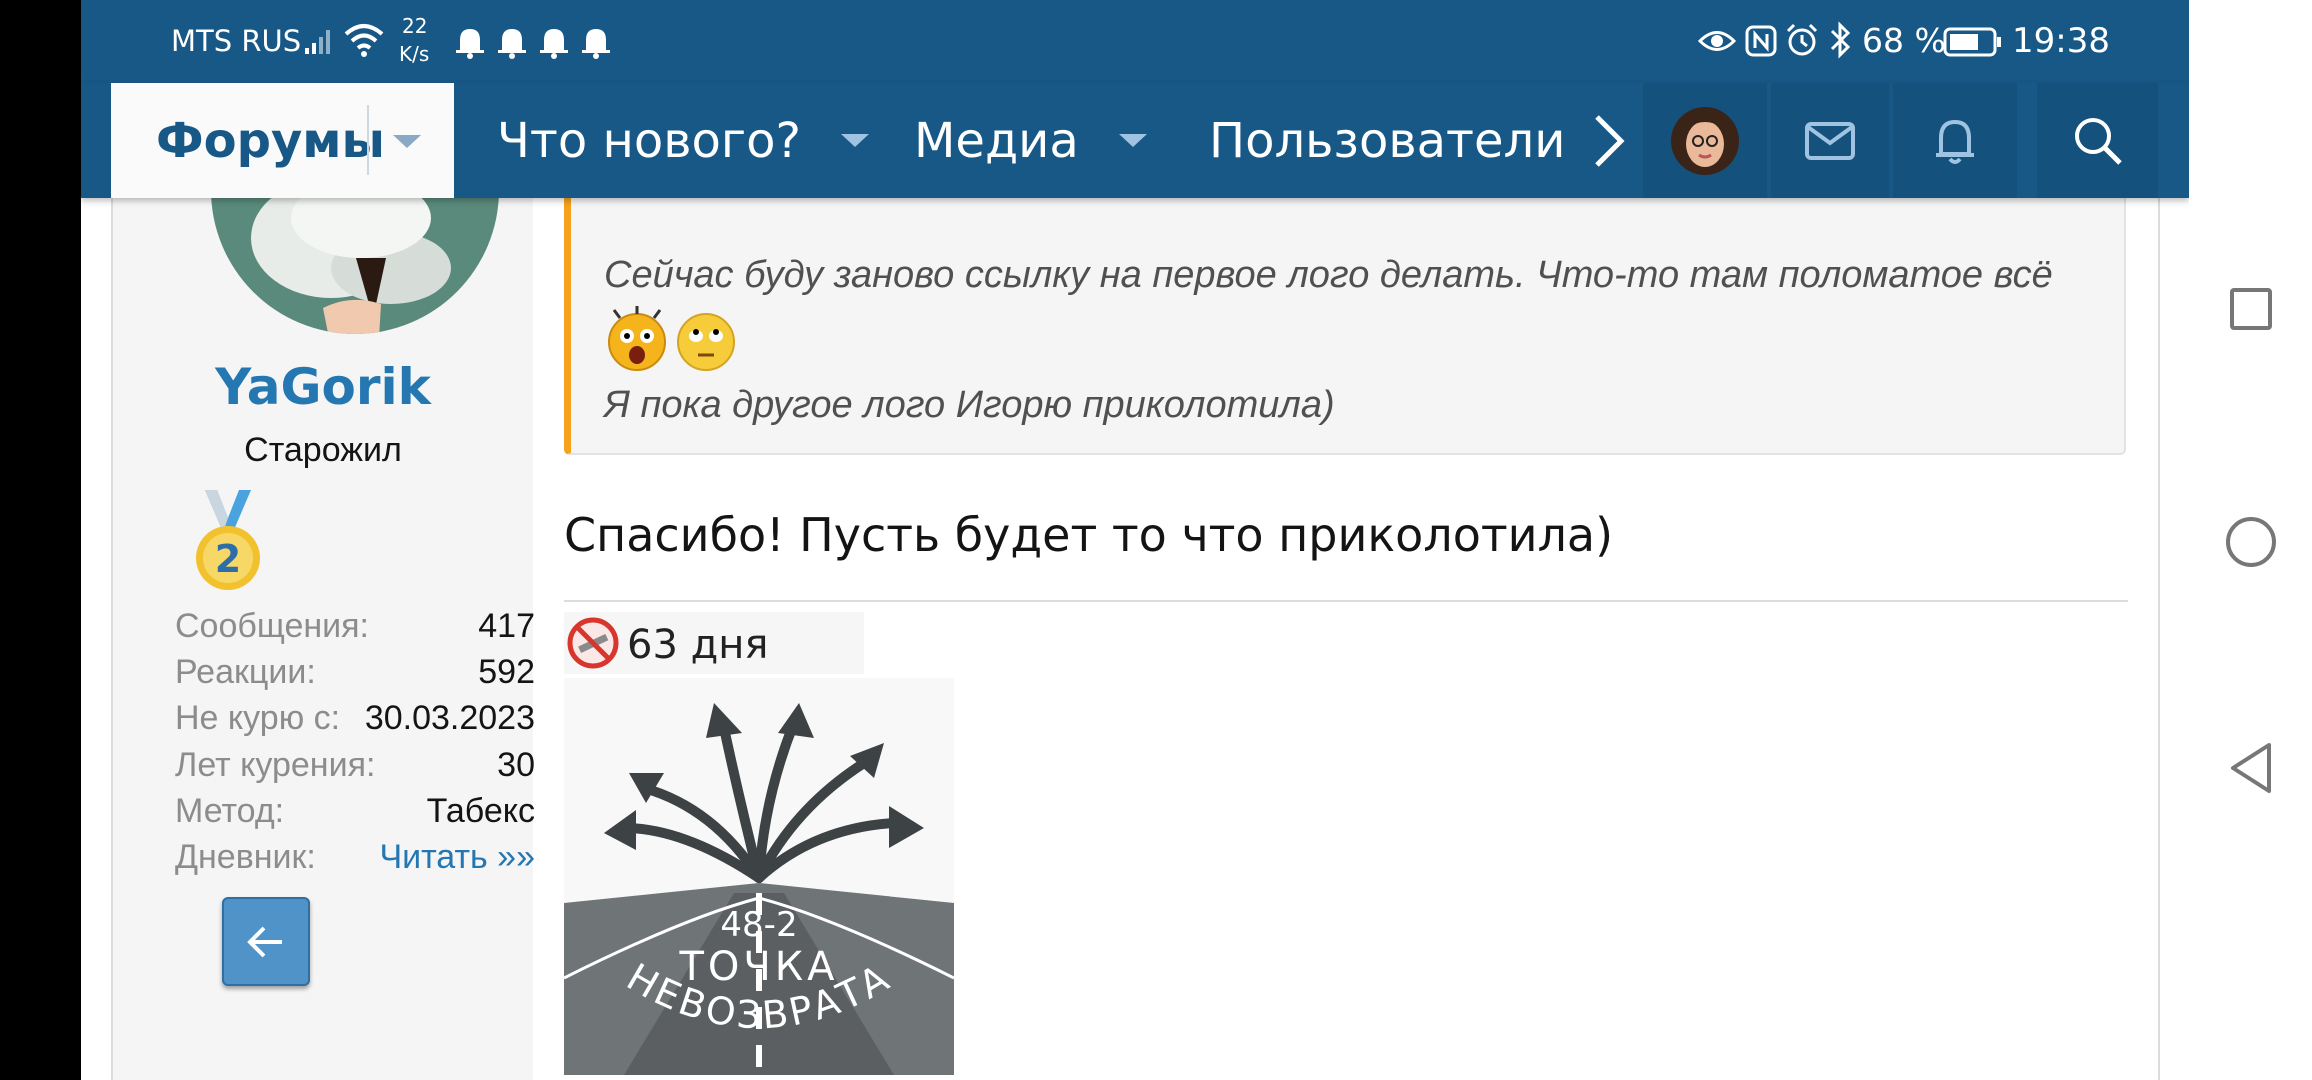 This screenshot has height=1080, width=2312. What do you see at coordinates (506, 672) in the screenshot?
I see `user-stat-value: 592` at bounding box center [506, 672].